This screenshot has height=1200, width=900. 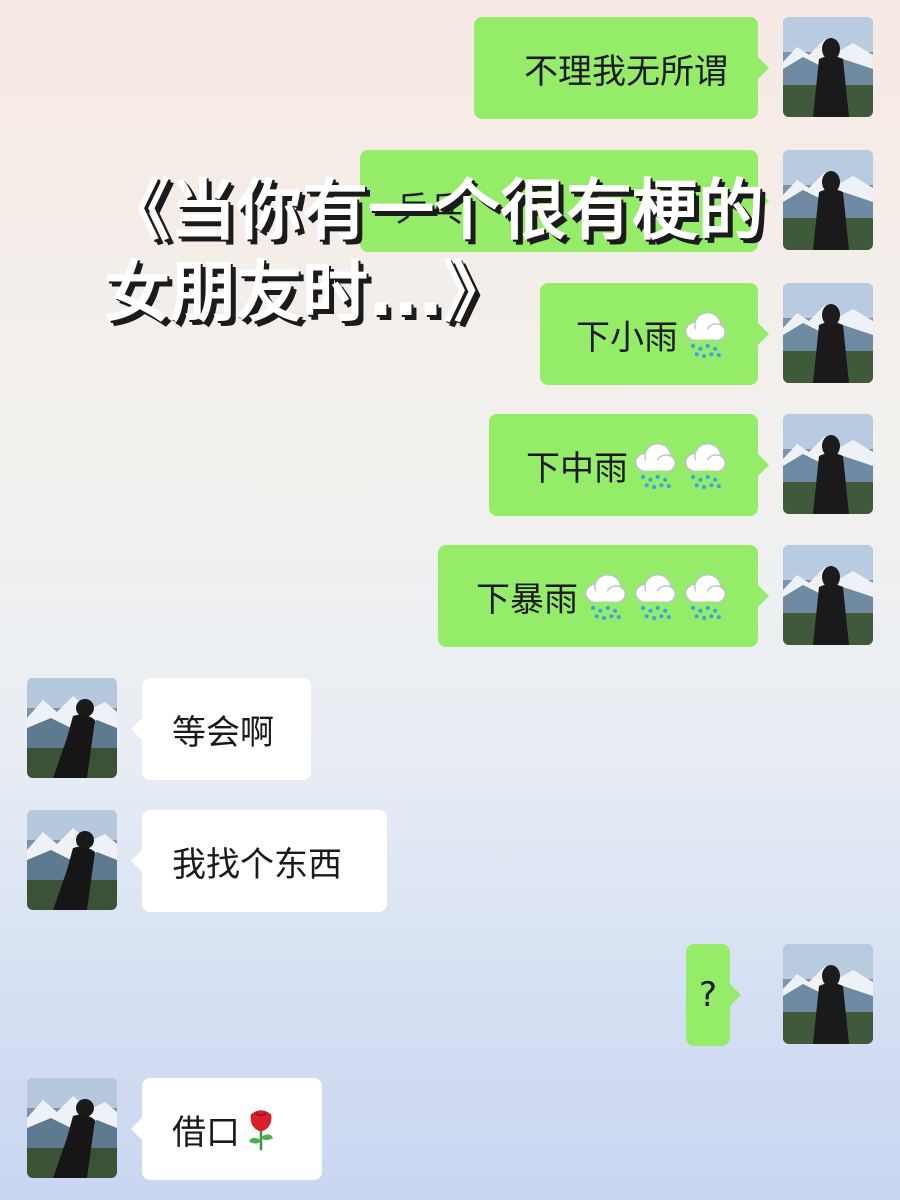 What do you see at coordinates (527, 599) in the screenshot?
I see `message-text: 下暴雨` at bounding box center [527, 599].